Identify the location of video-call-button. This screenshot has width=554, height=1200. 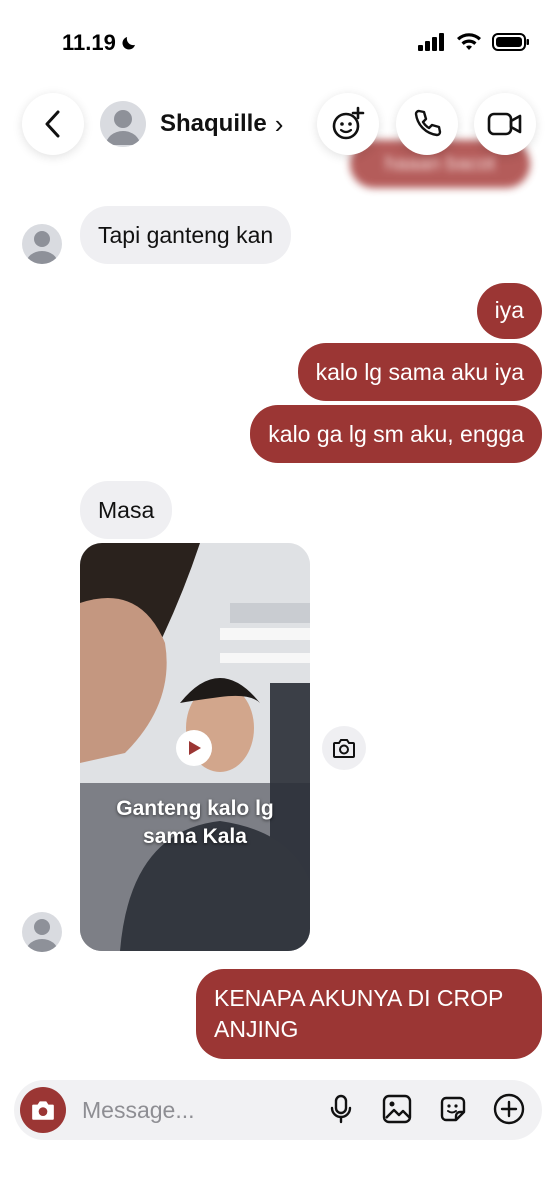
(505, 124).